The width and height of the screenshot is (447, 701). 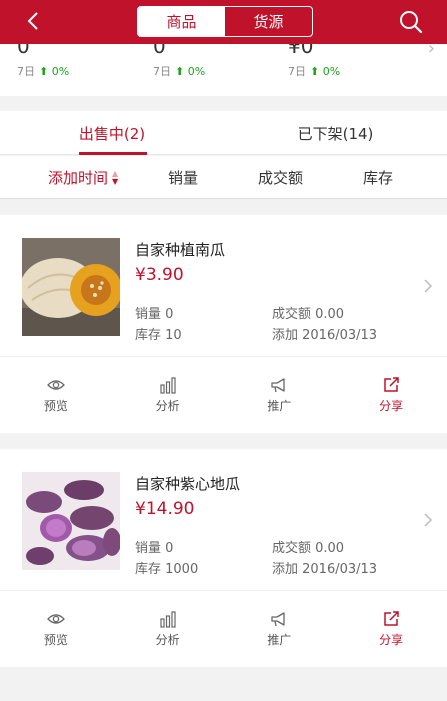 What do you see at coordinates (223, 70) in the screenshot?
I see `stats-panel: 0 7日 ⬆ 0% 0 7日 ⬆ 0% ¥0 7日 ⬆ 0% ›` at bounding box center [223, 70].